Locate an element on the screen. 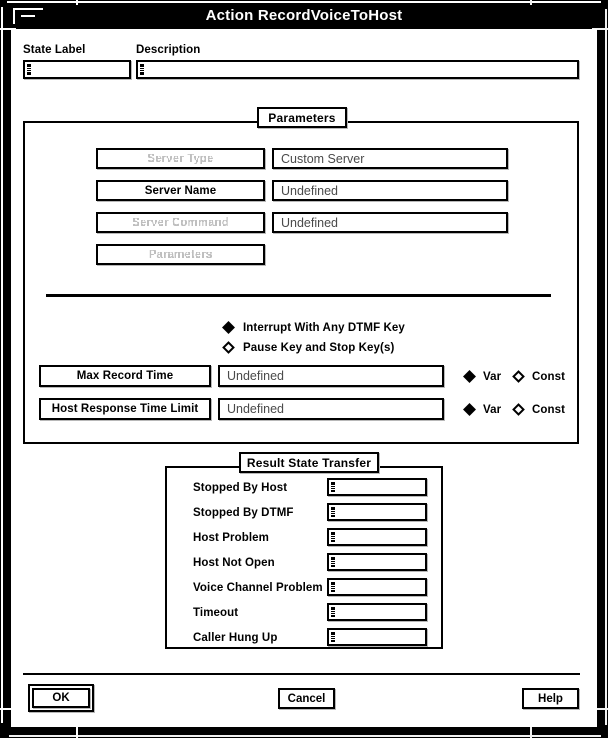 The height and width of the screenshot is (738, 608). timeout-label: Timeout is located at coordinates (216, 613).